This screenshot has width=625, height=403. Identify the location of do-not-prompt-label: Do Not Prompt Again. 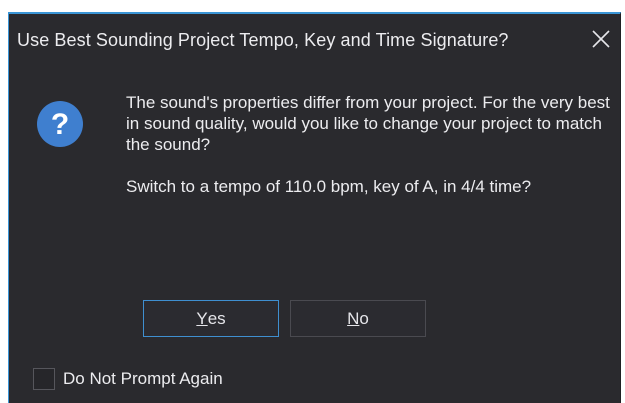
(143, 379).